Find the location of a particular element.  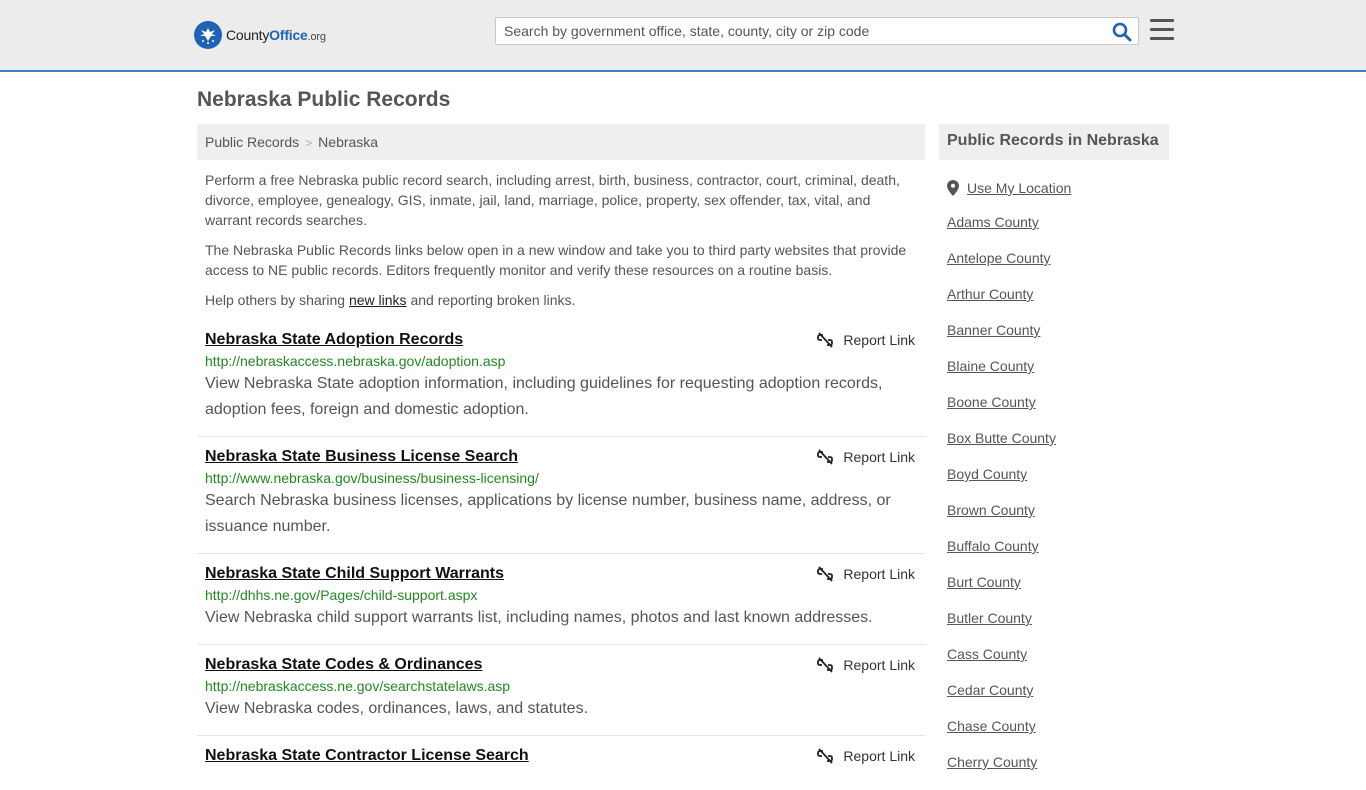

sidebar-heading: Public Records in Nebraska is located at coordinates (1054, 142).